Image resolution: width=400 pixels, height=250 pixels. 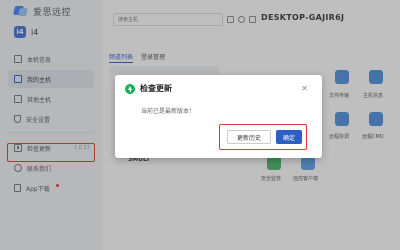 I want to click on upload-icon, so click(x=130, y=88).